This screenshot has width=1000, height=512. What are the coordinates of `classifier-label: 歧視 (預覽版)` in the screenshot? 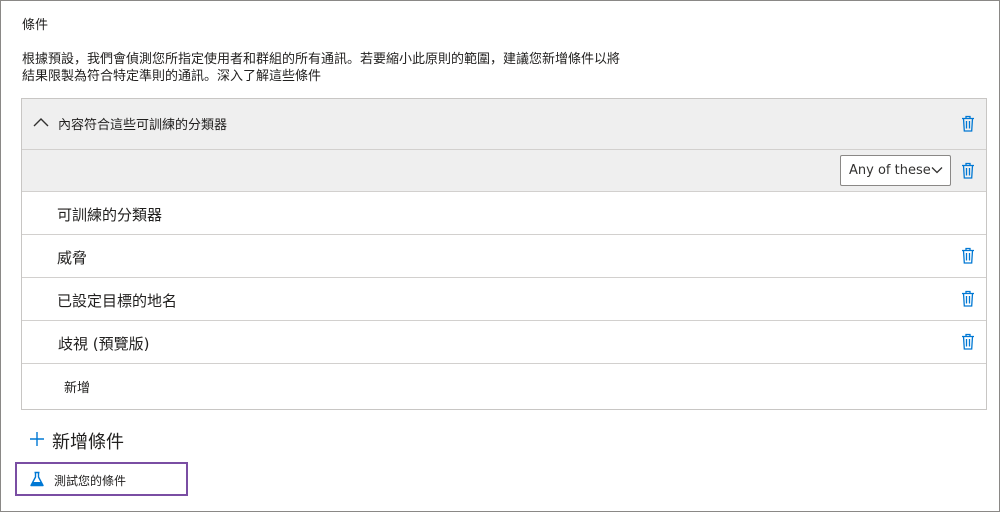 It's located at (104, 344).